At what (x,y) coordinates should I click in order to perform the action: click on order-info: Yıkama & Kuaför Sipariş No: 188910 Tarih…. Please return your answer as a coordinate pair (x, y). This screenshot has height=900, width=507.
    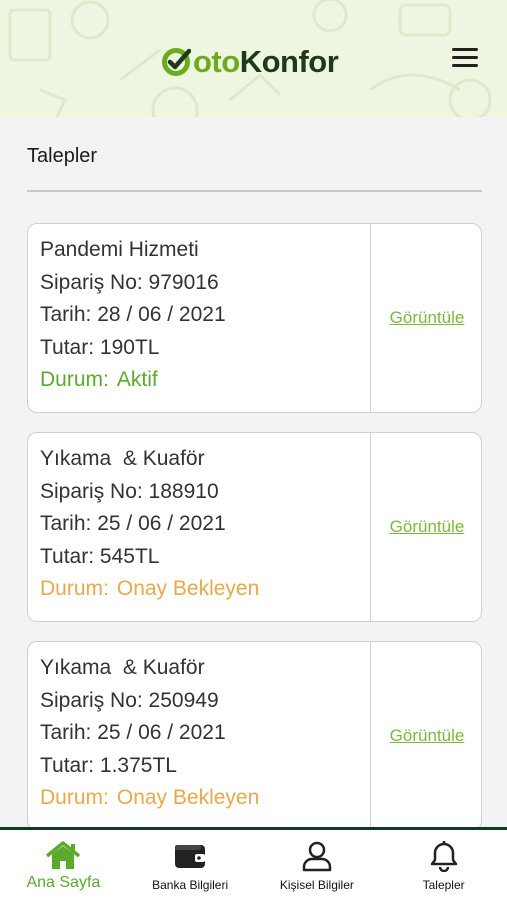
    Looking at the image, I should click on (149, 524).